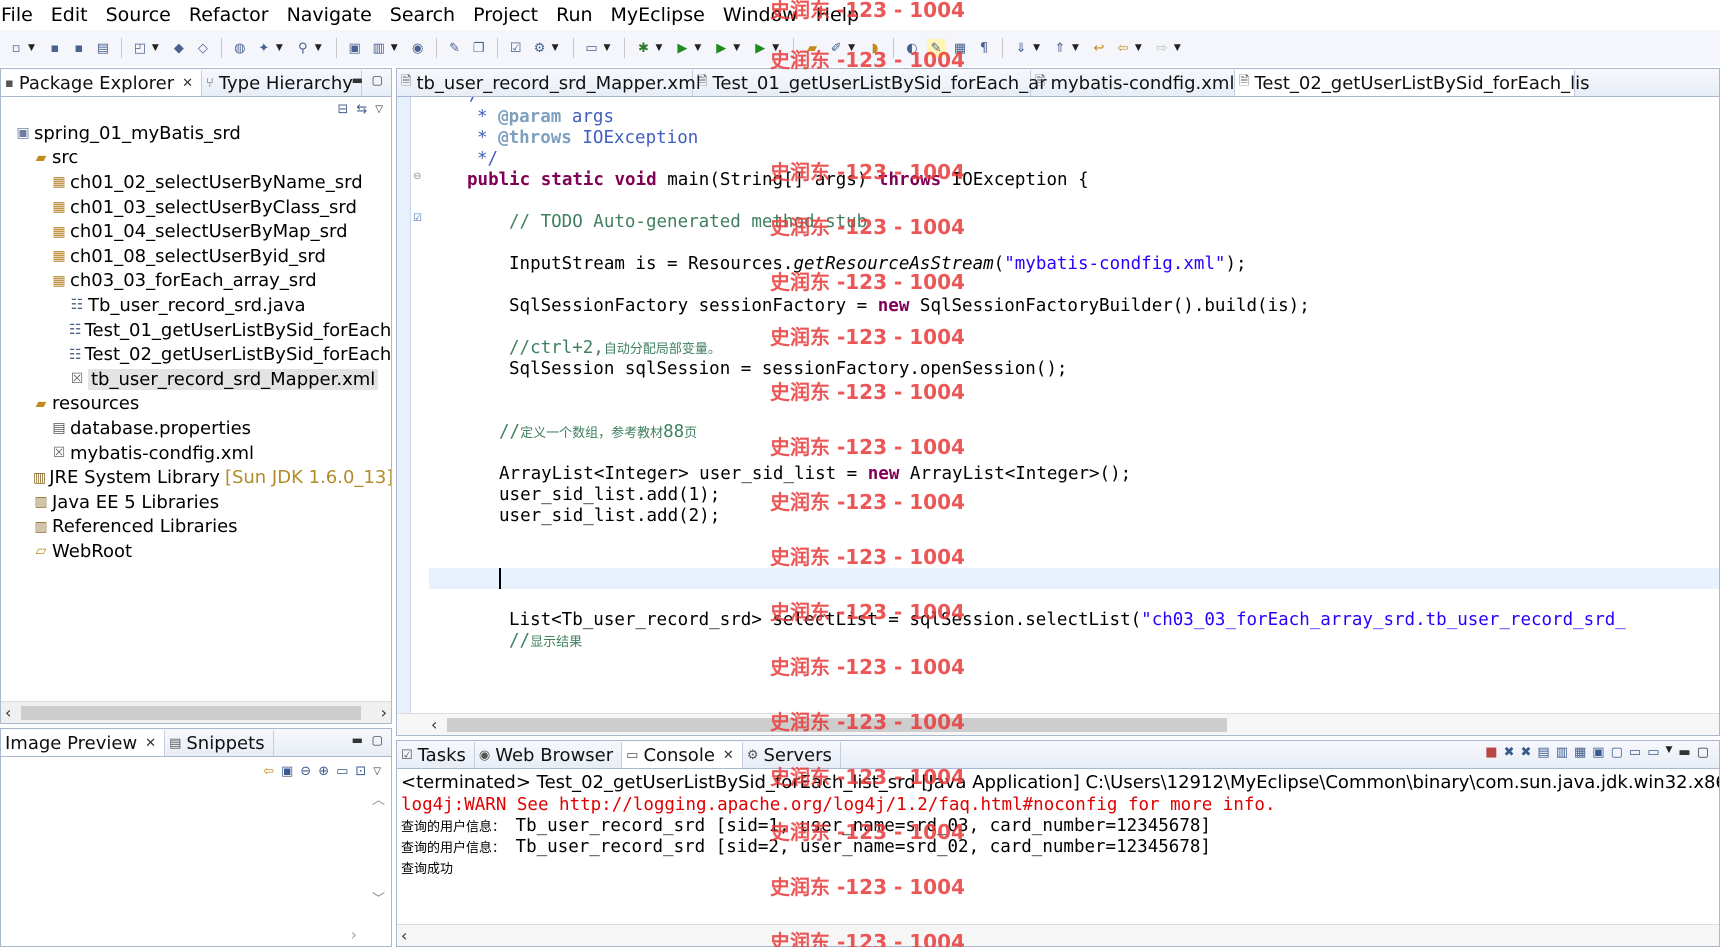  What do you see at coordinates (69, 15) in the screenshot?
I see `menu-edit: Edit` at bounding box center [69, 15].